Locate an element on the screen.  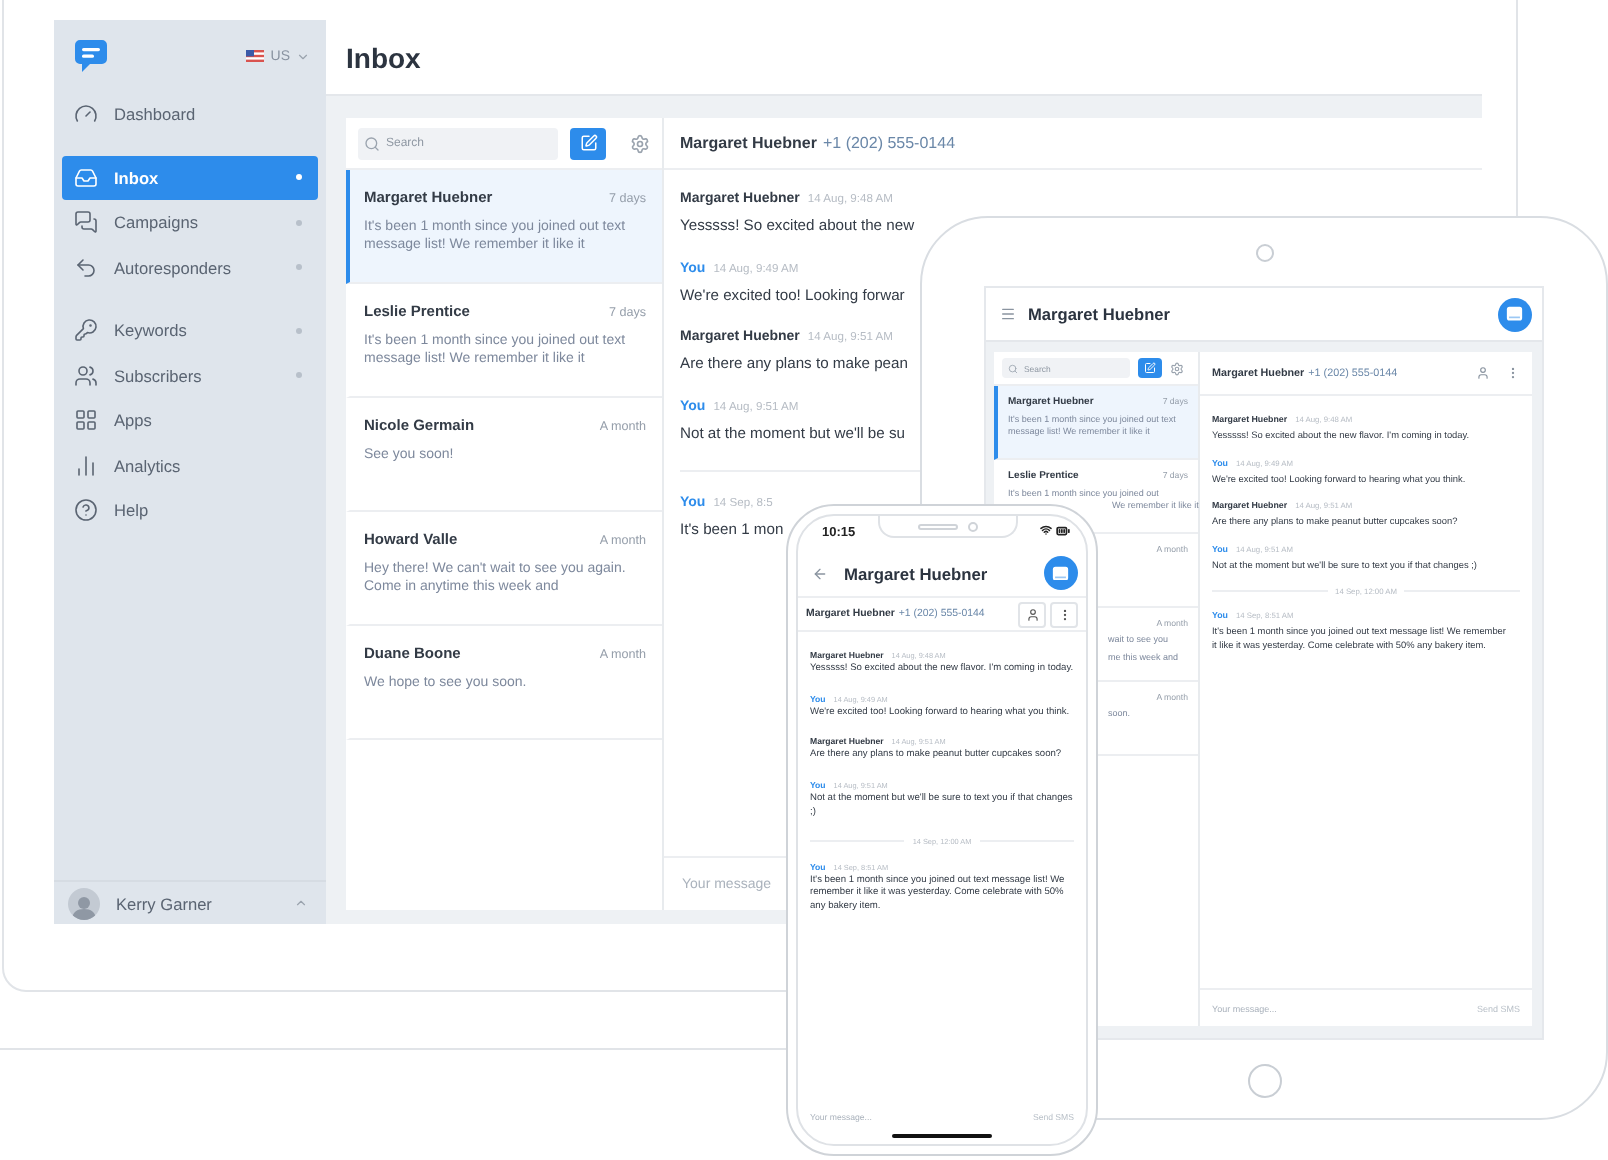
contact-phone: +1 (202) 555-0144 is located at coordinates (889, 143).